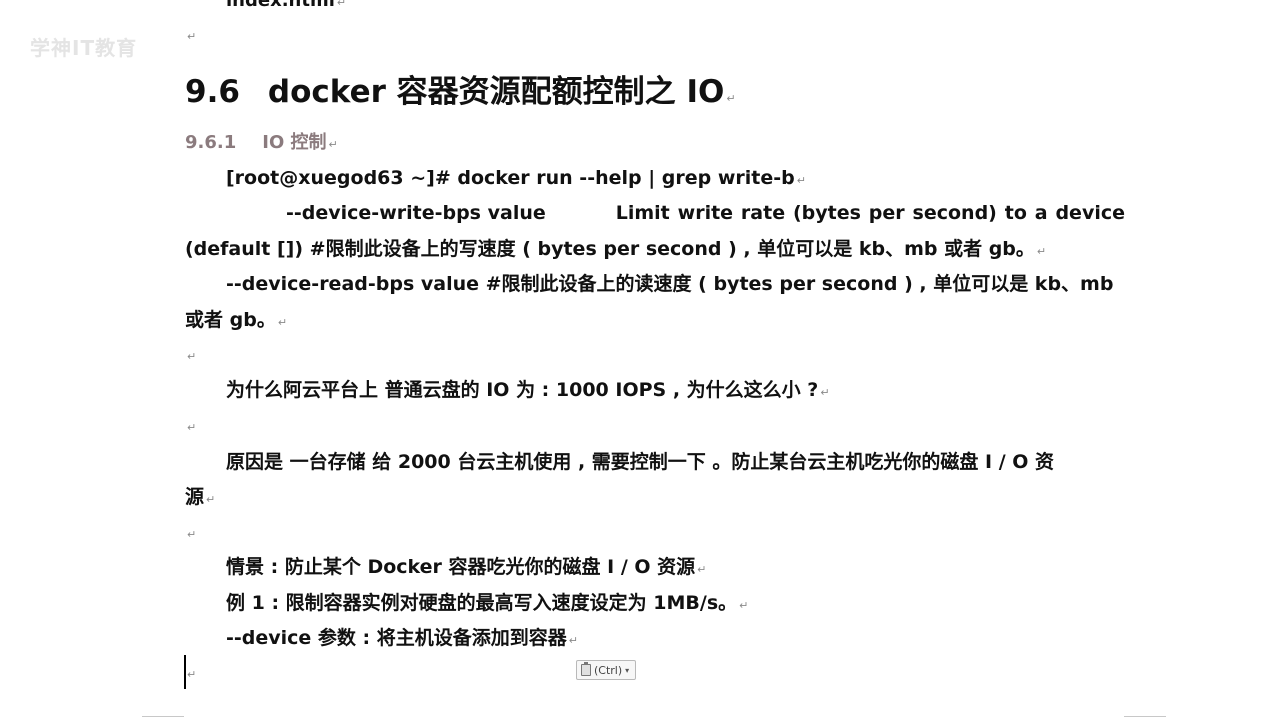 This screenshot has width=1280, height=721. I want to click on example-line: 例 1 : 限制容器实例对硬盘的最高写入速度设定为 1MB/s。 ↵, so click(487, 603).